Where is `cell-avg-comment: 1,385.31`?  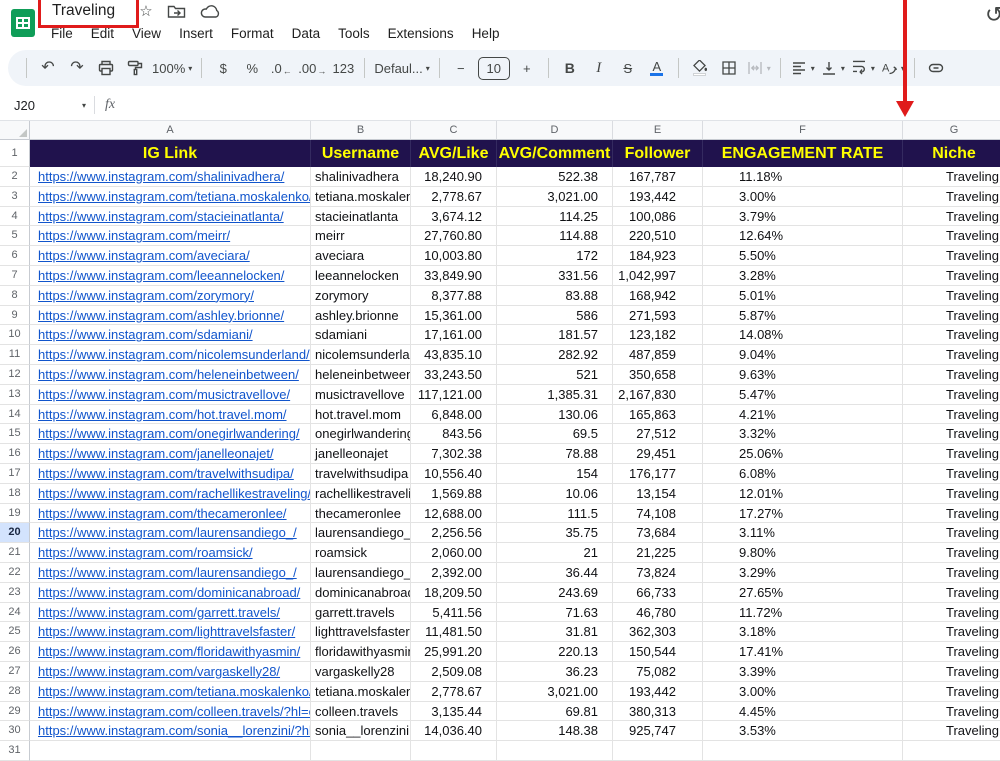
cell-avg-comment: 1,385.31 is located at coordinates (555, 394).